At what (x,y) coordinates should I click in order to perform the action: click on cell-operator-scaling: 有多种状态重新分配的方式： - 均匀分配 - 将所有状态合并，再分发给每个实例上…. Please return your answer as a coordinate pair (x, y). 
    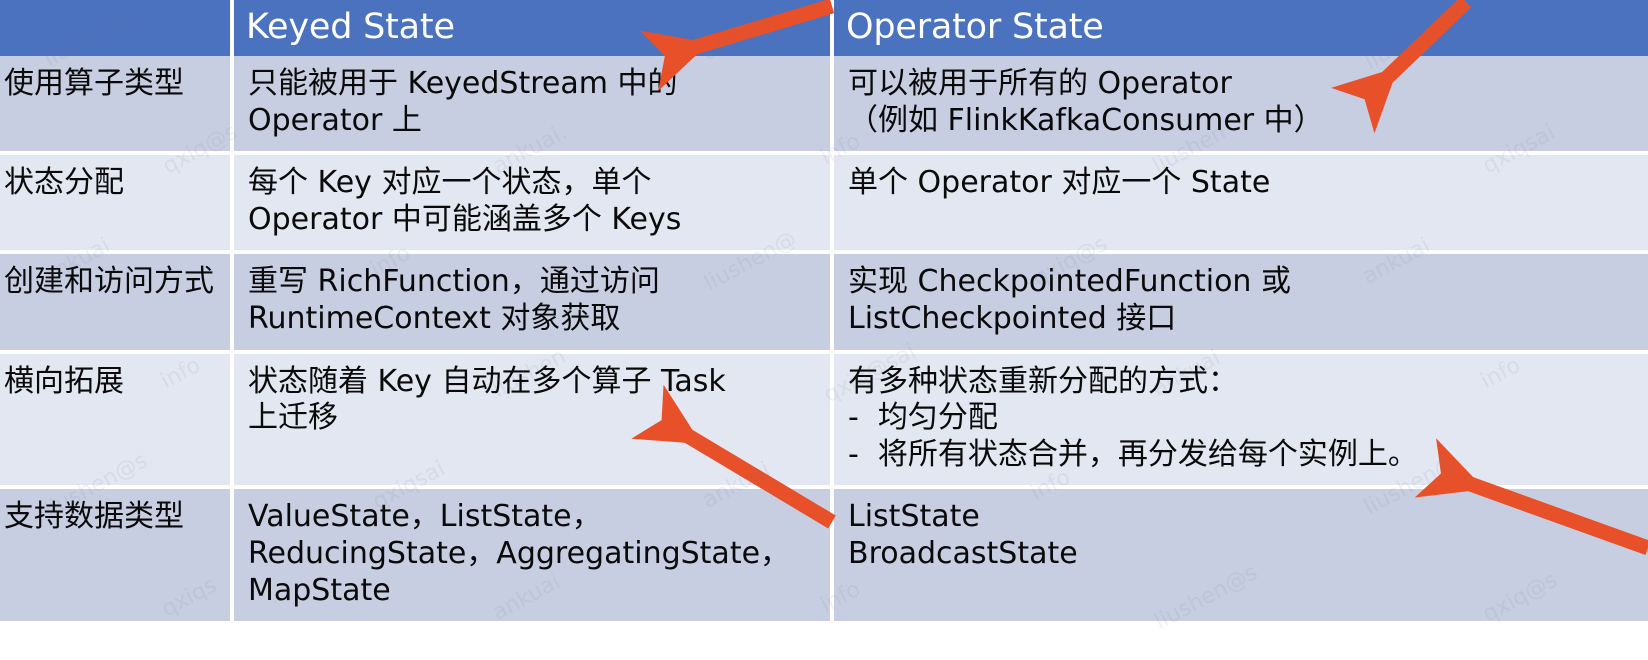
    Looking at the image, I should click on (1239, 419).